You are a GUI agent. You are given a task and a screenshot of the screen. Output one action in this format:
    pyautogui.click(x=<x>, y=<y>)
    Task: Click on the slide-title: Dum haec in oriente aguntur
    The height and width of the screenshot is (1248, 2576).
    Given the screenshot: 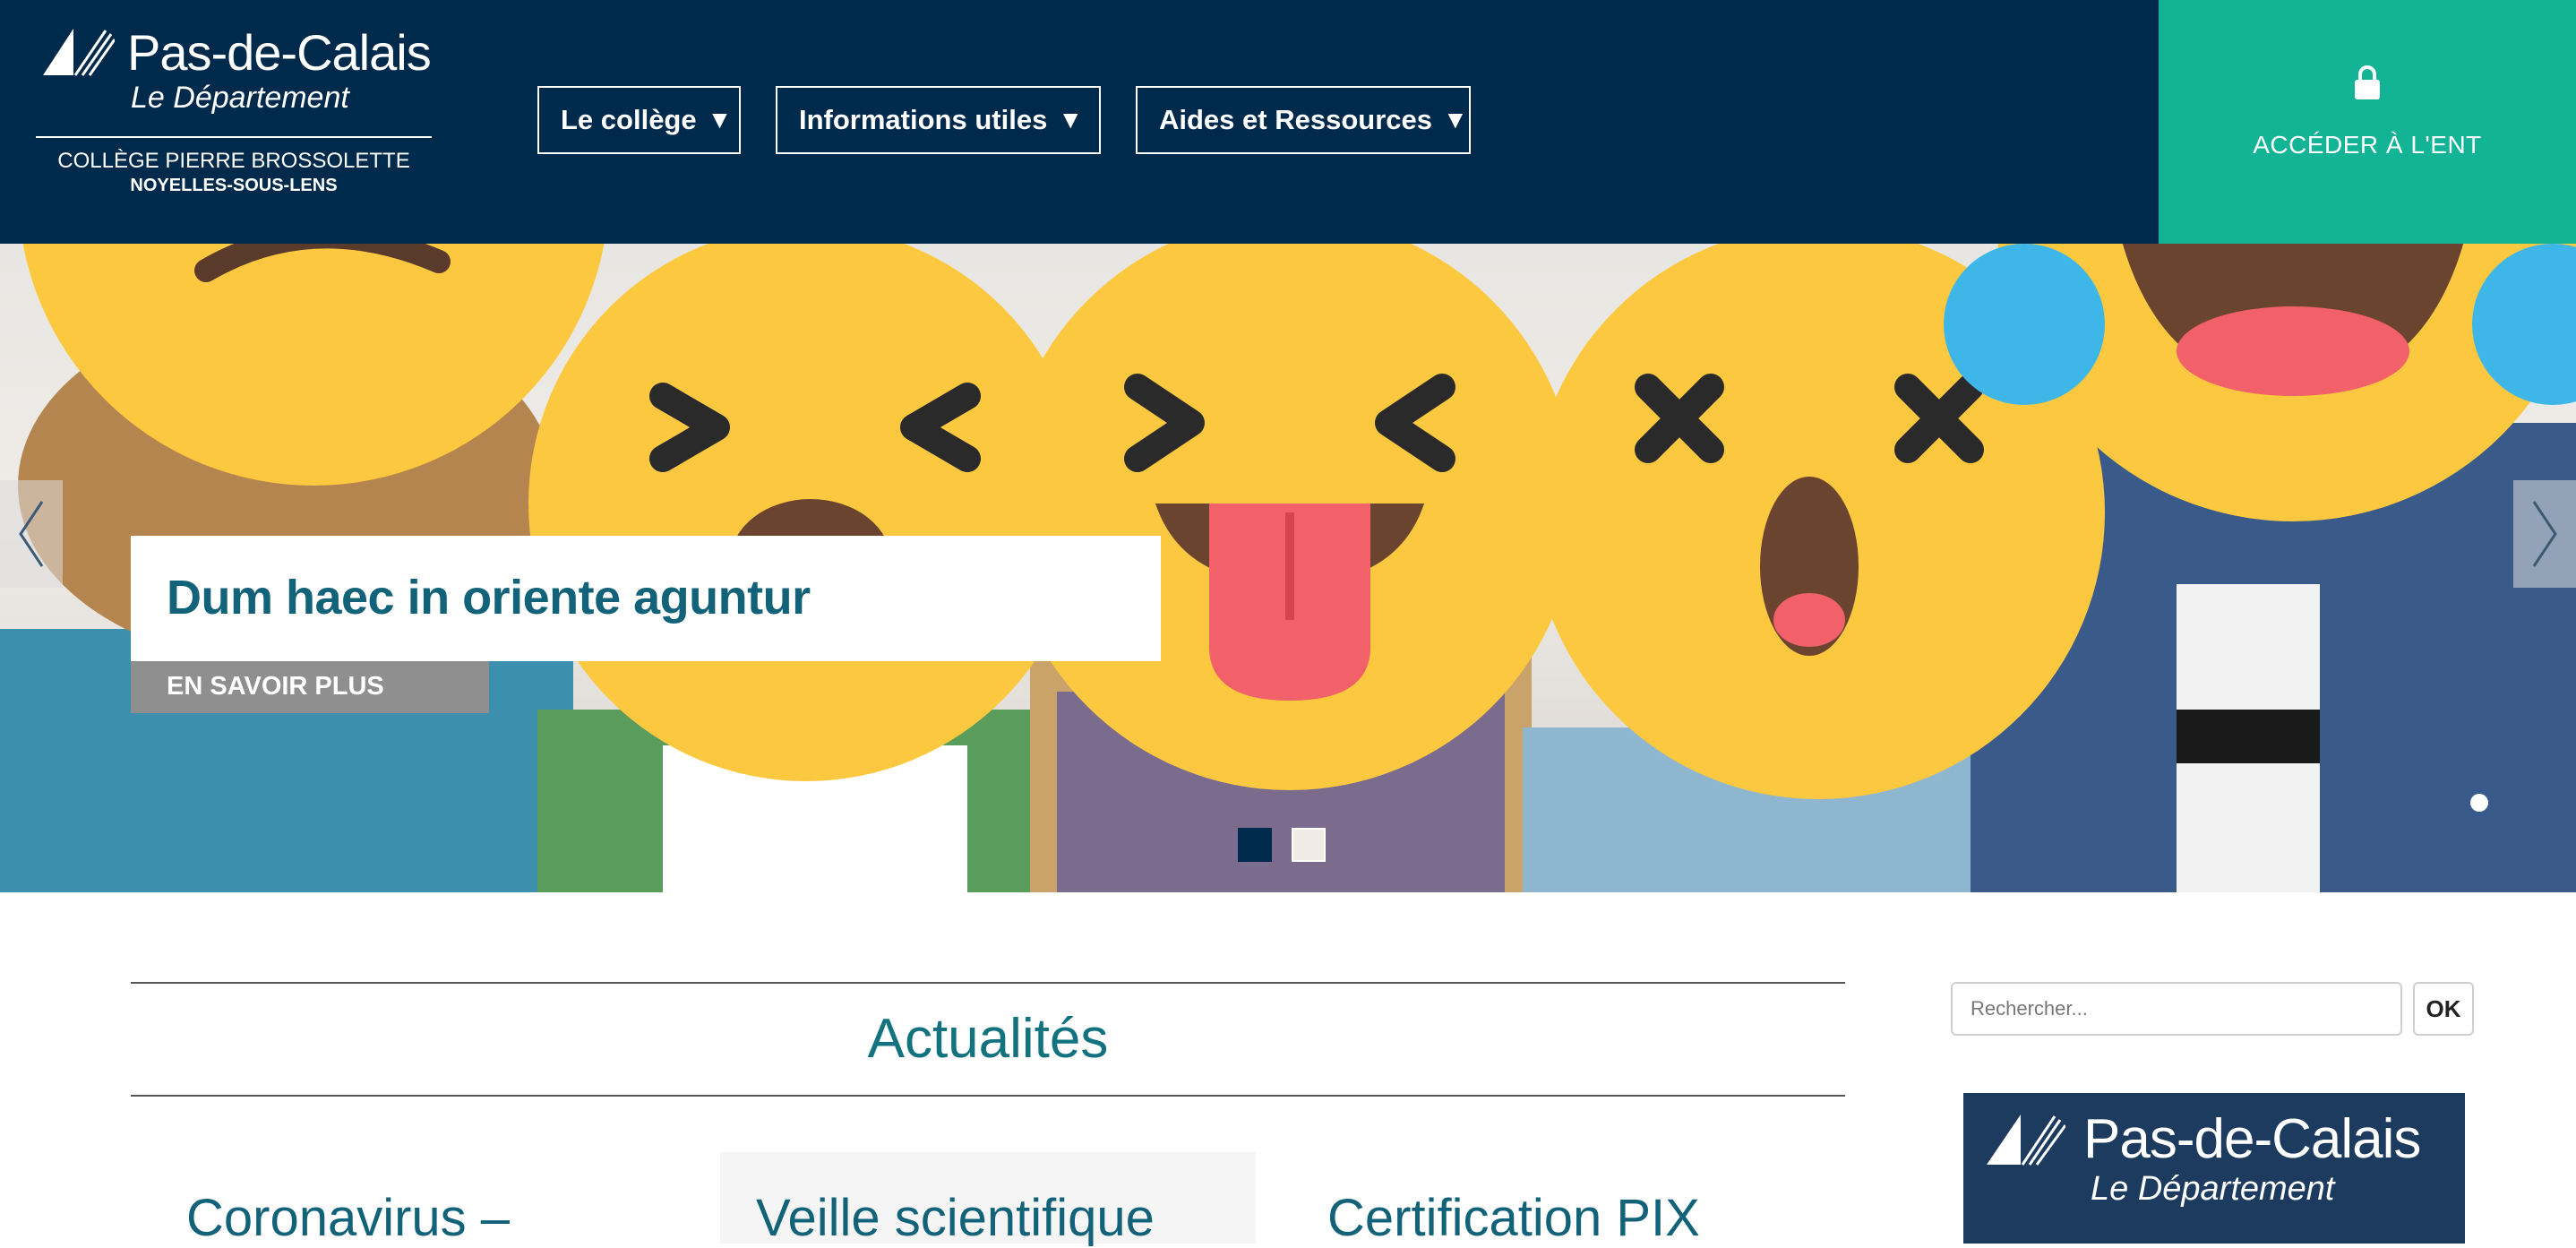 What is the action you would take?
    pyautogui.click(x=489, y=597)
    